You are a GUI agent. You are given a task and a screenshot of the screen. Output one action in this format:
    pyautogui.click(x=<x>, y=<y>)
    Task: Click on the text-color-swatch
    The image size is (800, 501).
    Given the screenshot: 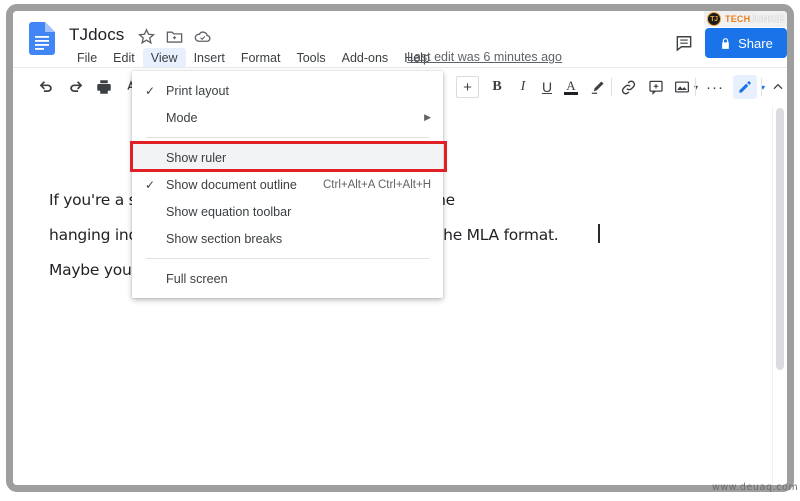 What is the action you would take?
    pyautogui.click(x=571, y=93)
    